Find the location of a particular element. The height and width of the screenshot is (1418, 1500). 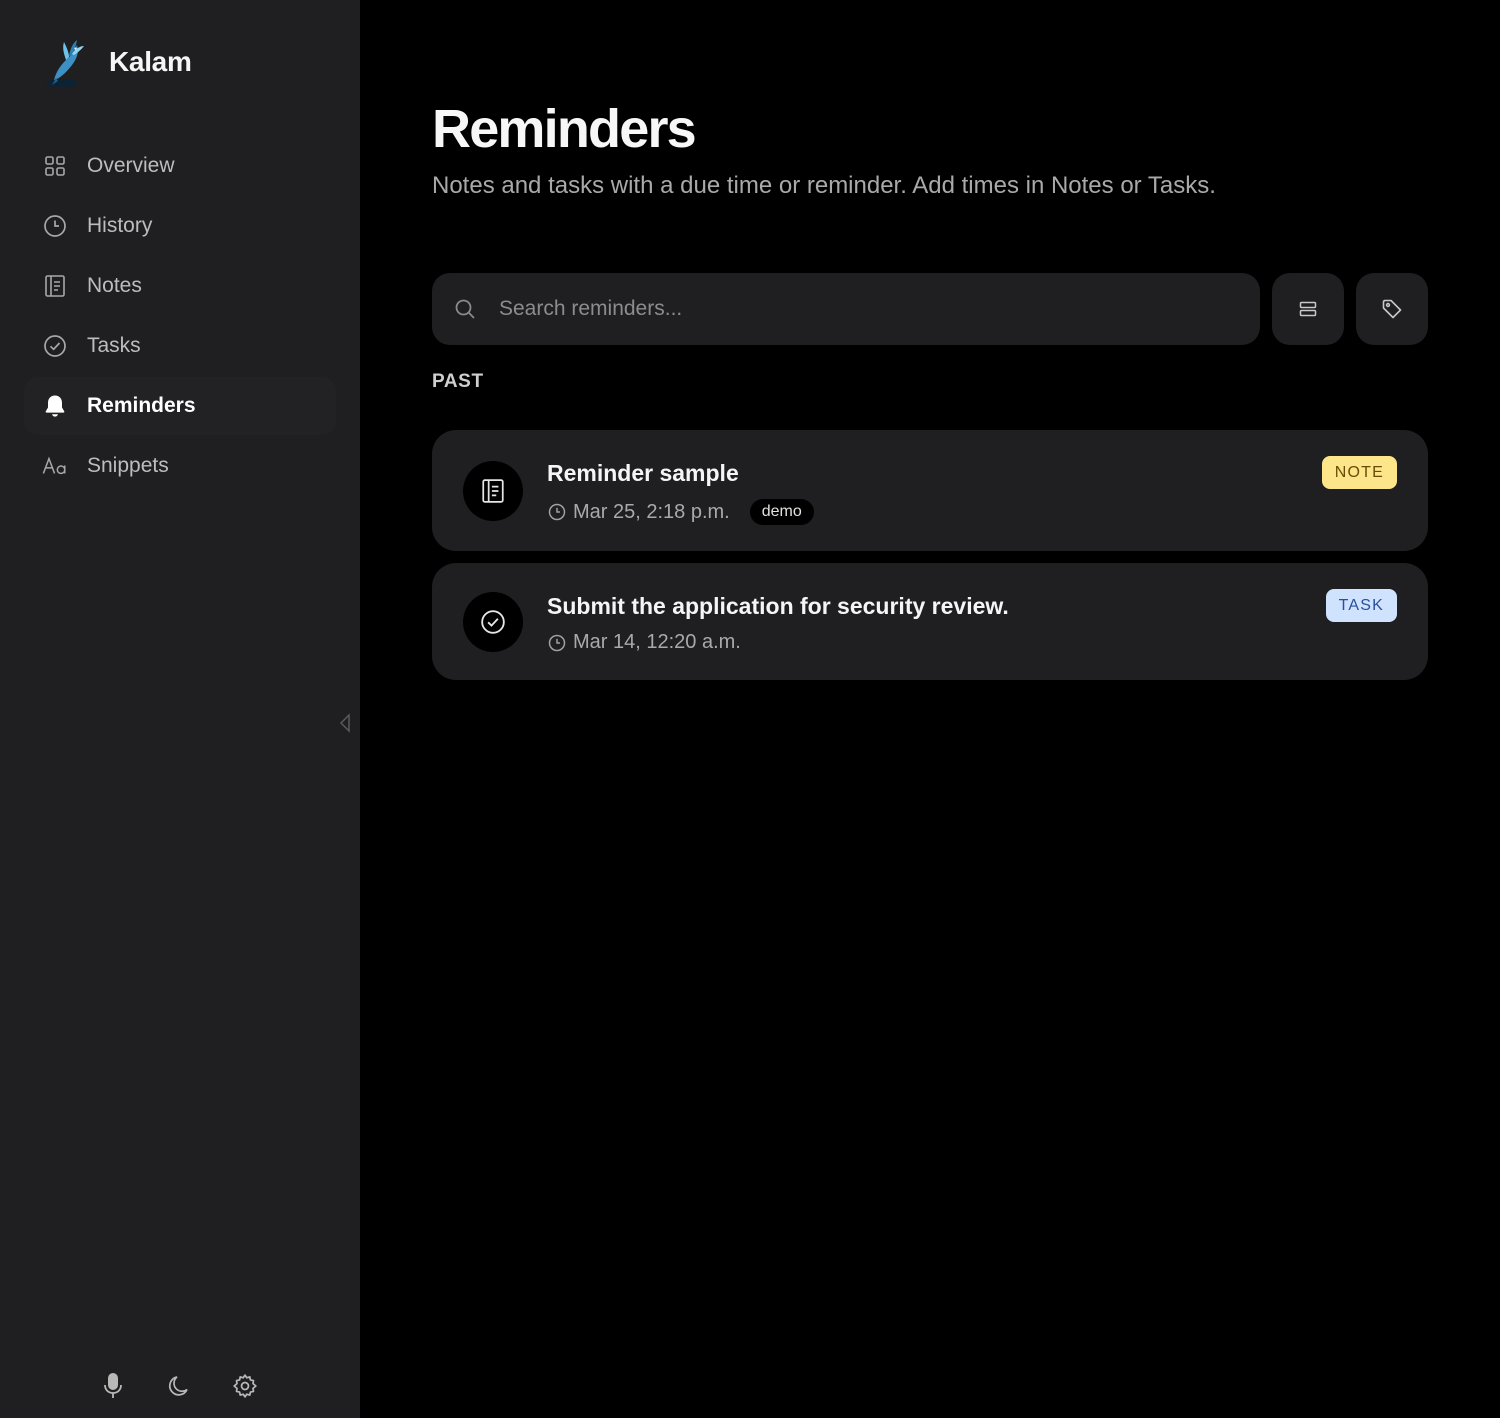

sidebar-item-reminders: Reminders is located at coordinates (180, 406).